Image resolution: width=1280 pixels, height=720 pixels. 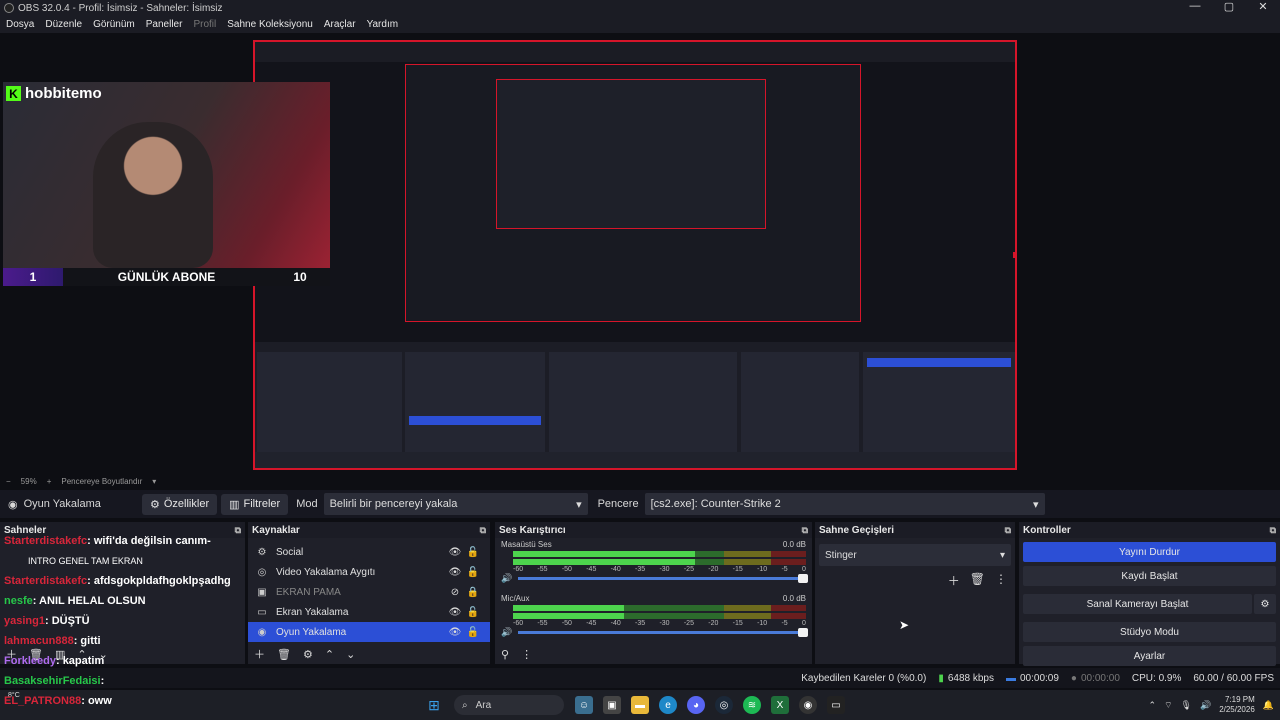 What do you see at coordinates (186, 504) in the screenshot?
I see `properties-label: Özellikler` at bounding box center [186, 504].